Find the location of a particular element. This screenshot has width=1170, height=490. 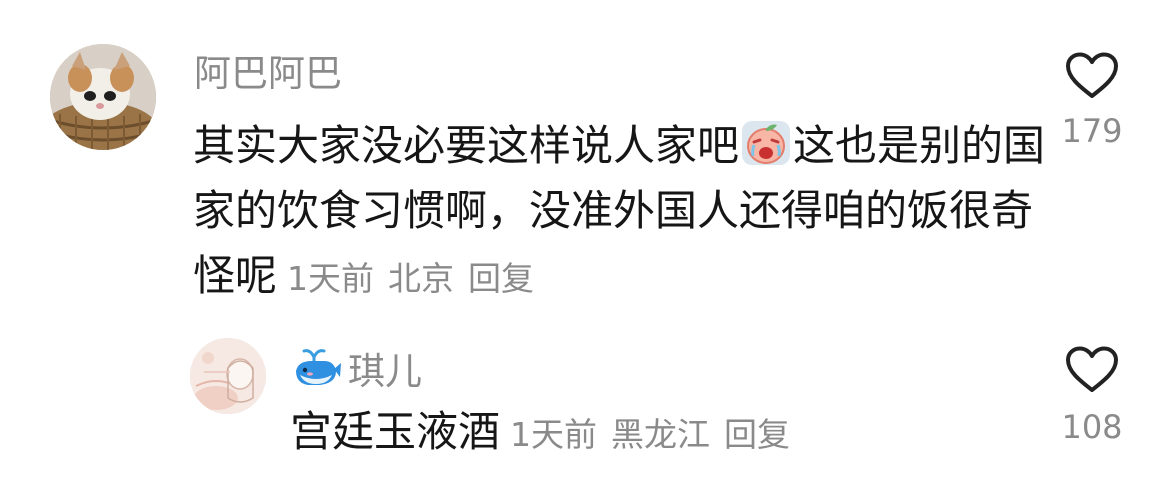

author-row: 琪儿 is located at coordinates (356, 368).